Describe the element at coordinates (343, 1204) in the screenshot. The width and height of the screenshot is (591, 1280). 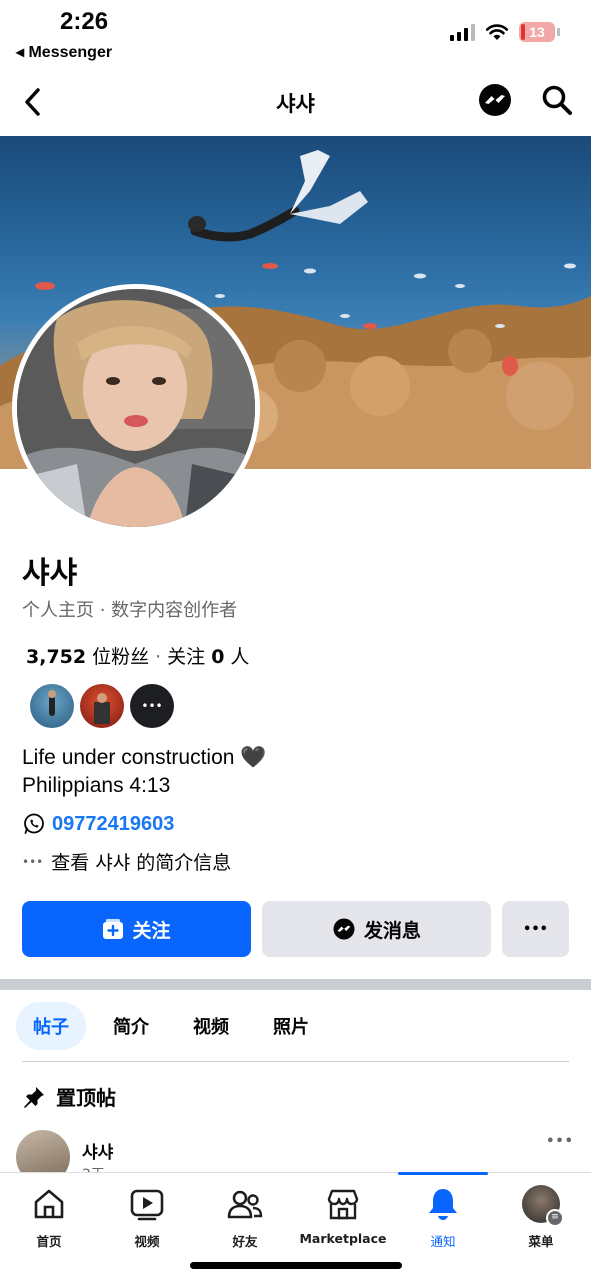
I see `marketplace-icon` at that location.